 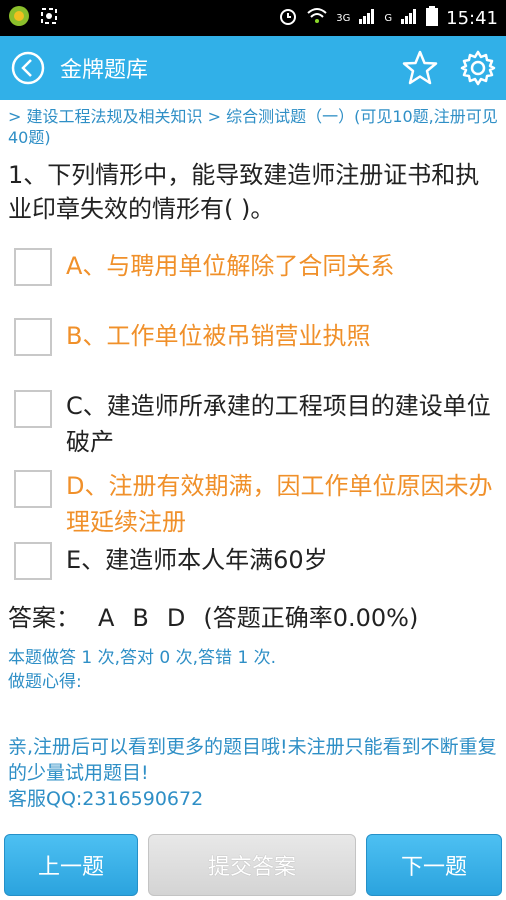 I want to click on back-circle-icon, so click(x=28, y=68).